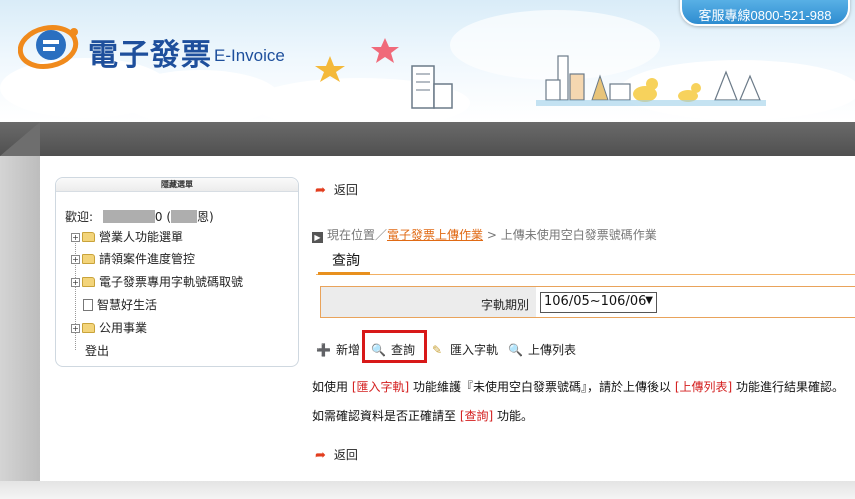 The width and height of the screenshot is (855, 499). I want to click on add-label: 新增, so click(348, 350).